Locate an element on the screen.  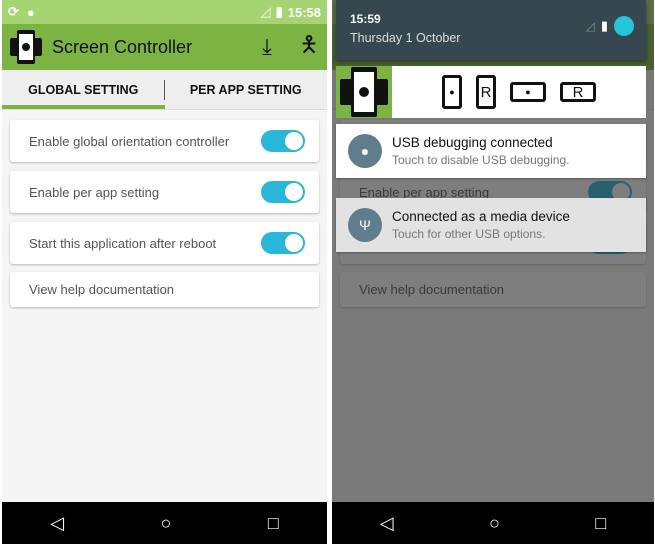
download-icon: ⤓ is located at coordinates (267, 47).